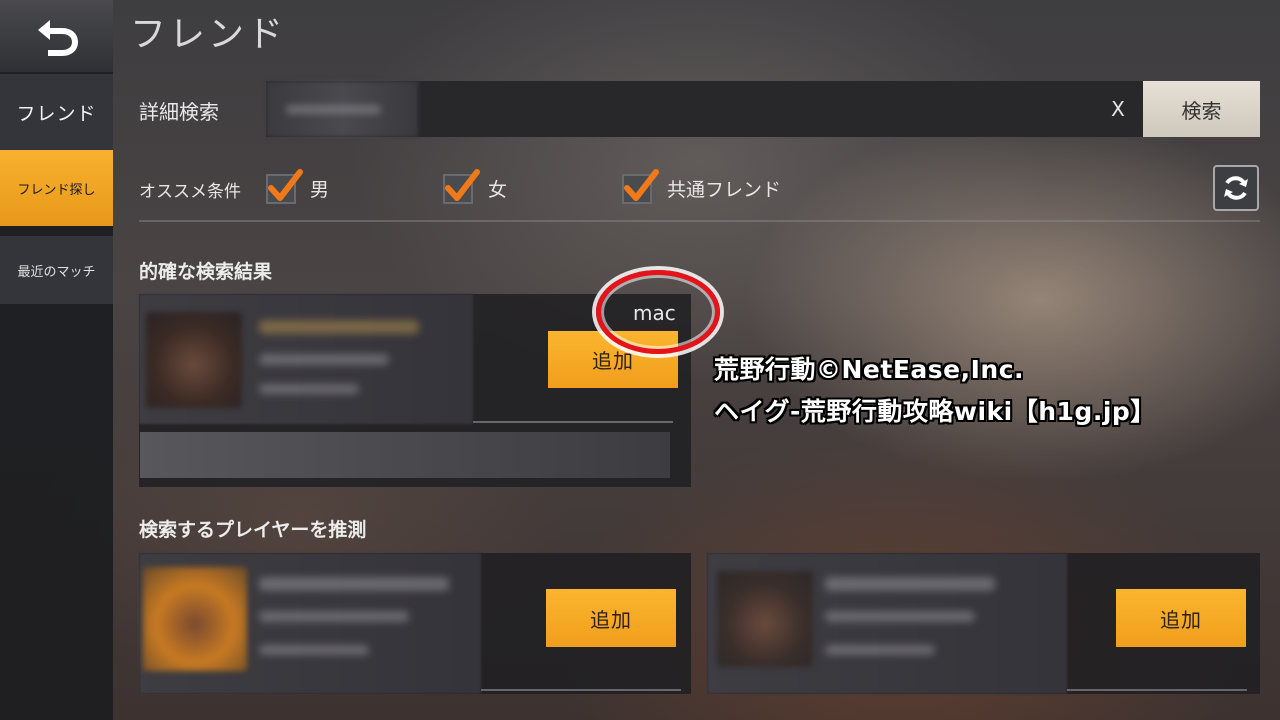 This screenshot has width=1280, height=720. I want to click on male-checkbox, so click(284, 187).